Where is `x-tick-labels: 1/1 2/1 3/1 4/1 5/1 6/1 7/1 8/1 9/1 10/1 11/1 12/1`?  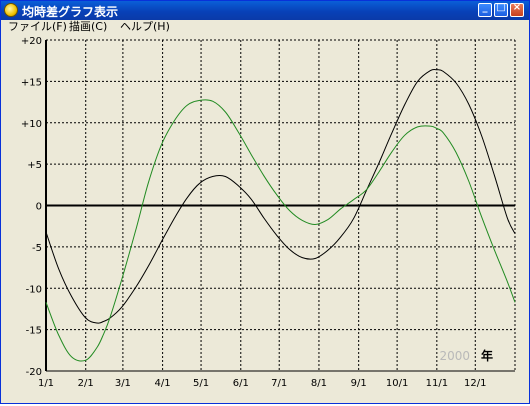 x-tick-labels: 1/1 2/1 3/1 4/1 5/1 6/1 7/1 8/1 9/1 10/1 11/1 12/1 is located at coordinates (262, 383).